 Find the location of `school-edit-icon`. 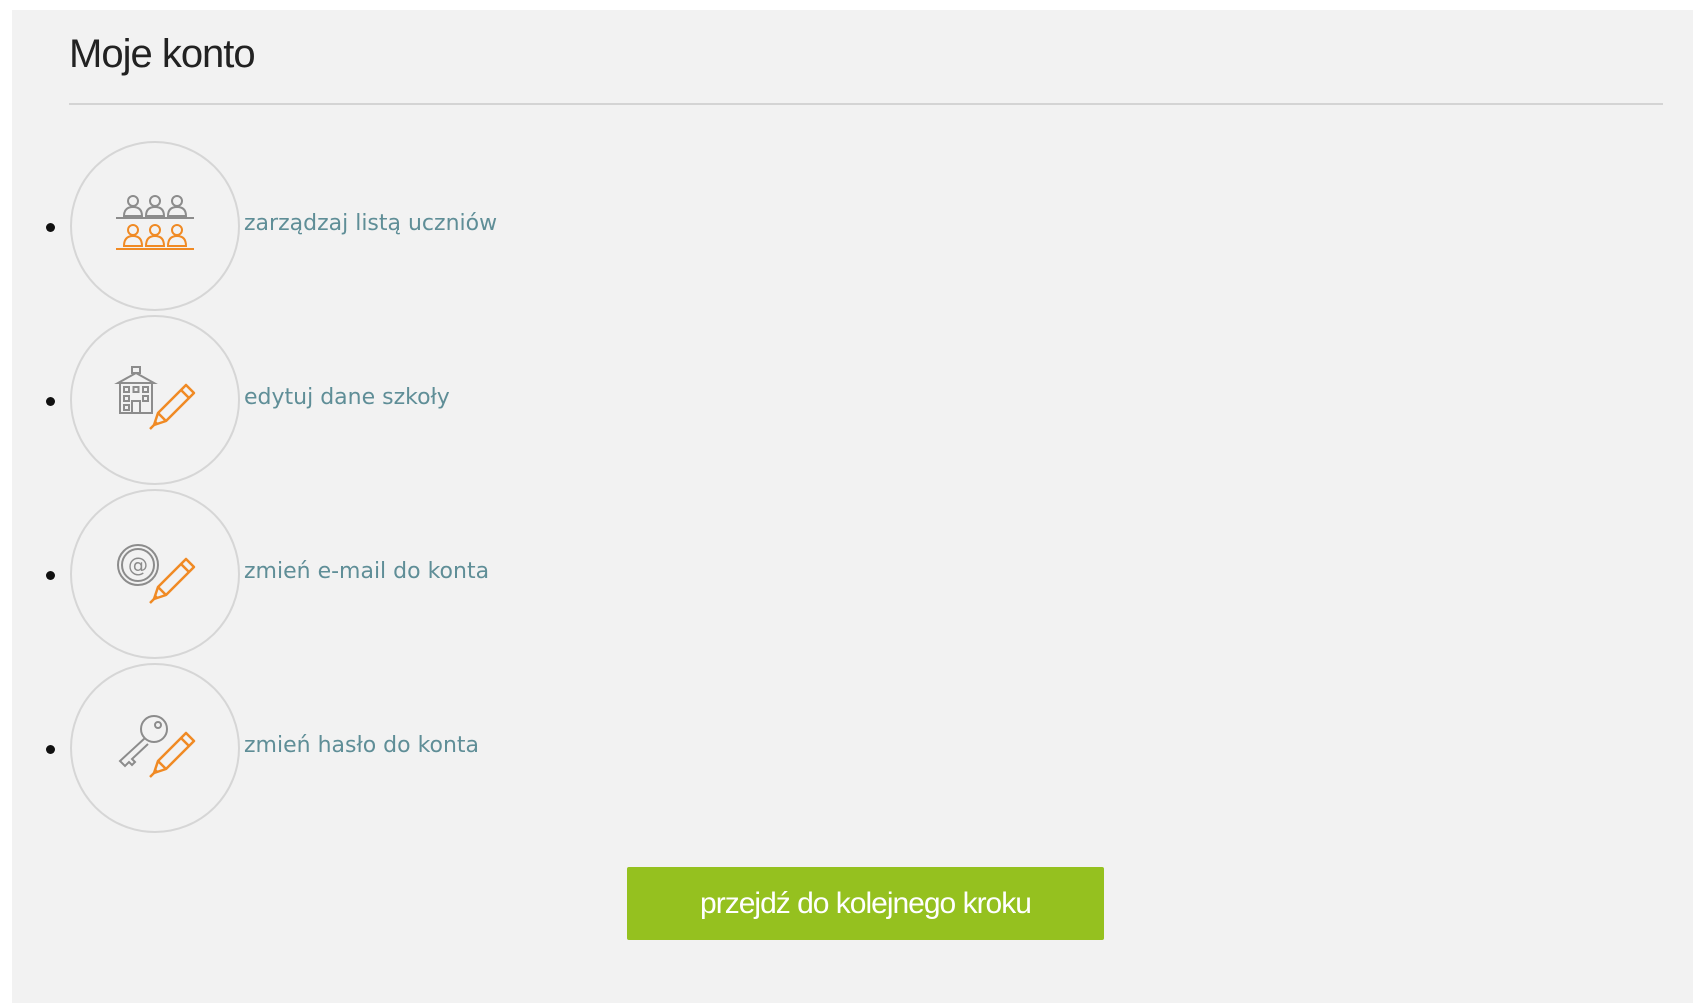

school-edit-icon is located at coordinates (155, 398).